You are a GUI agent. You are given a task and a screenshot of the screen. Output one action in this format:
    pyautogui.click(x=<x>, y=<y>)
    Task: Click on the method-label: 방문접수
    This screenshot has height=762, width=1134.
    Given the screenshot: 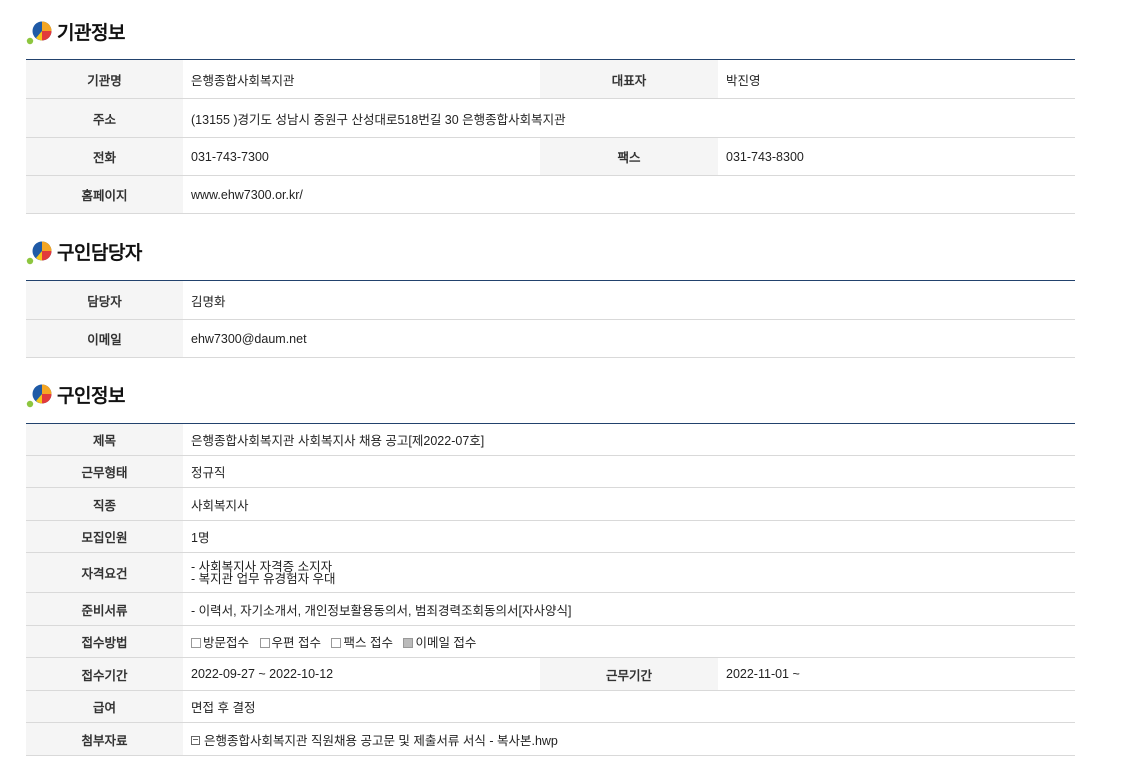 What is the action you would take?
    pyautogui.click(x=226, y=643)
    